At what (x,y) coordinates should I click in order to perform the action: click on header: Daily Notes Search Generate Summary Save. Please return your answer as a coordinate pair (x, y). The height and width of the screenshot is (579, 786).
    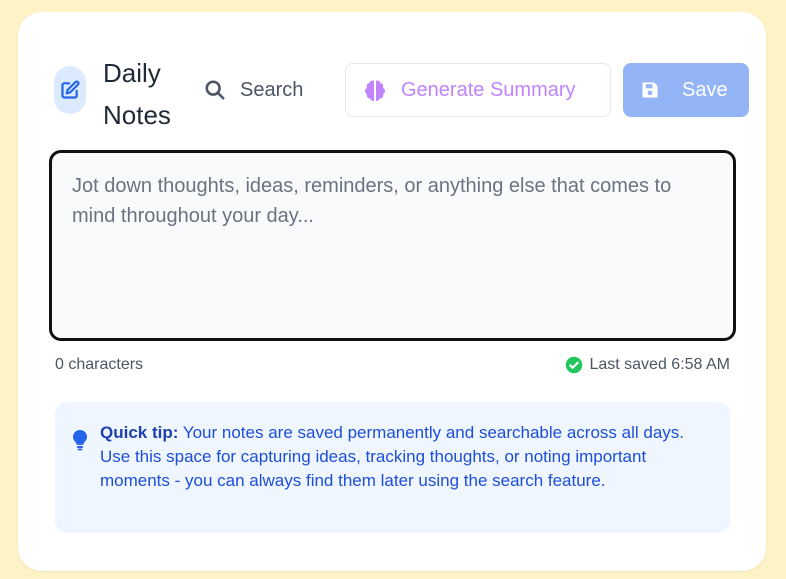
    Looking at the image, I should click on (401, 92).